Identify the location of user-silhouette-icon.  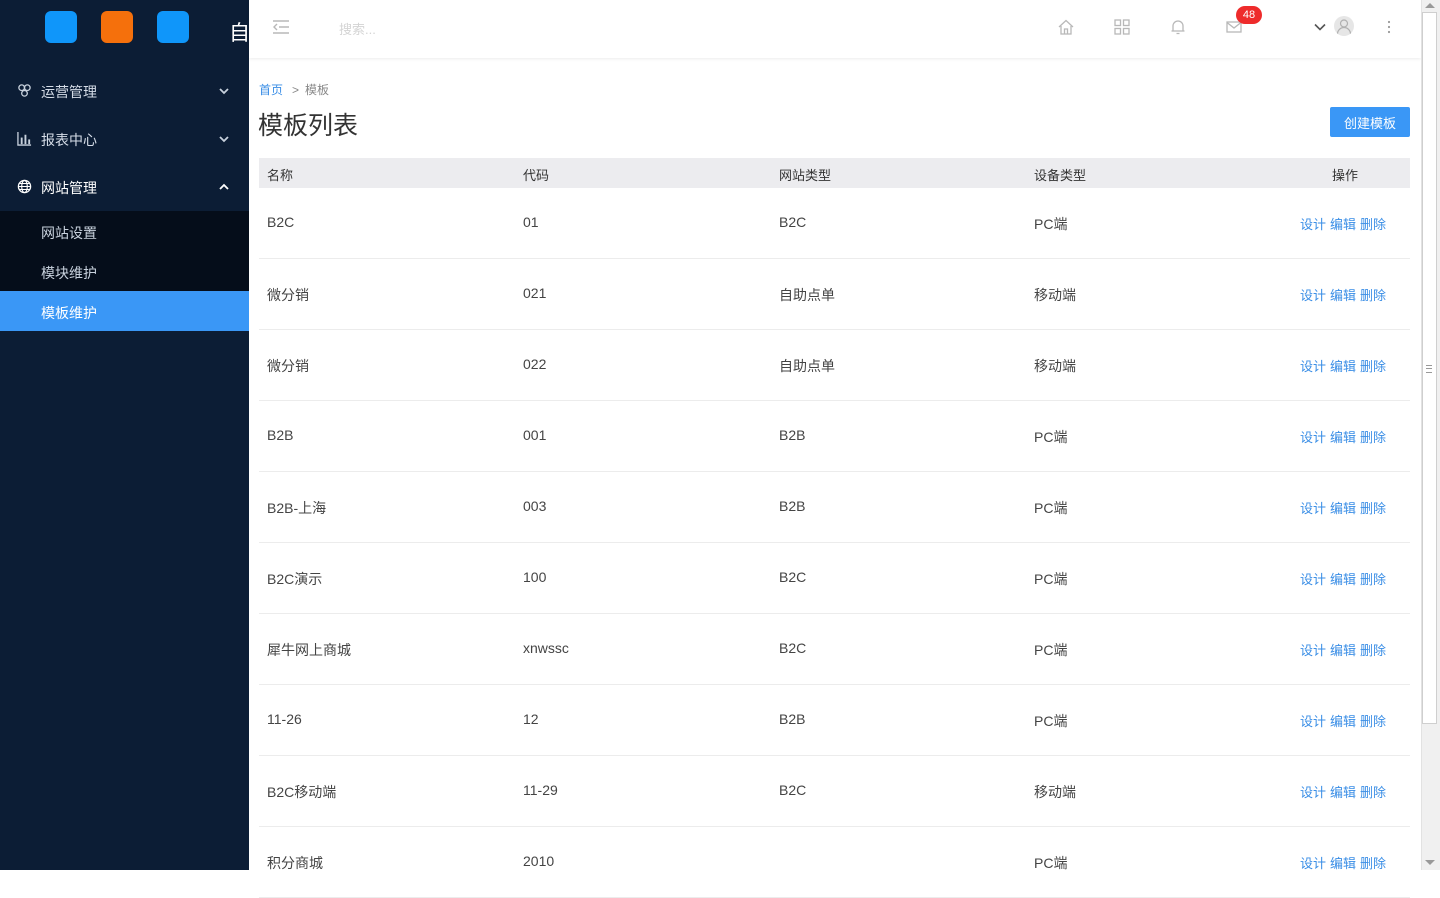
(1344, 27).